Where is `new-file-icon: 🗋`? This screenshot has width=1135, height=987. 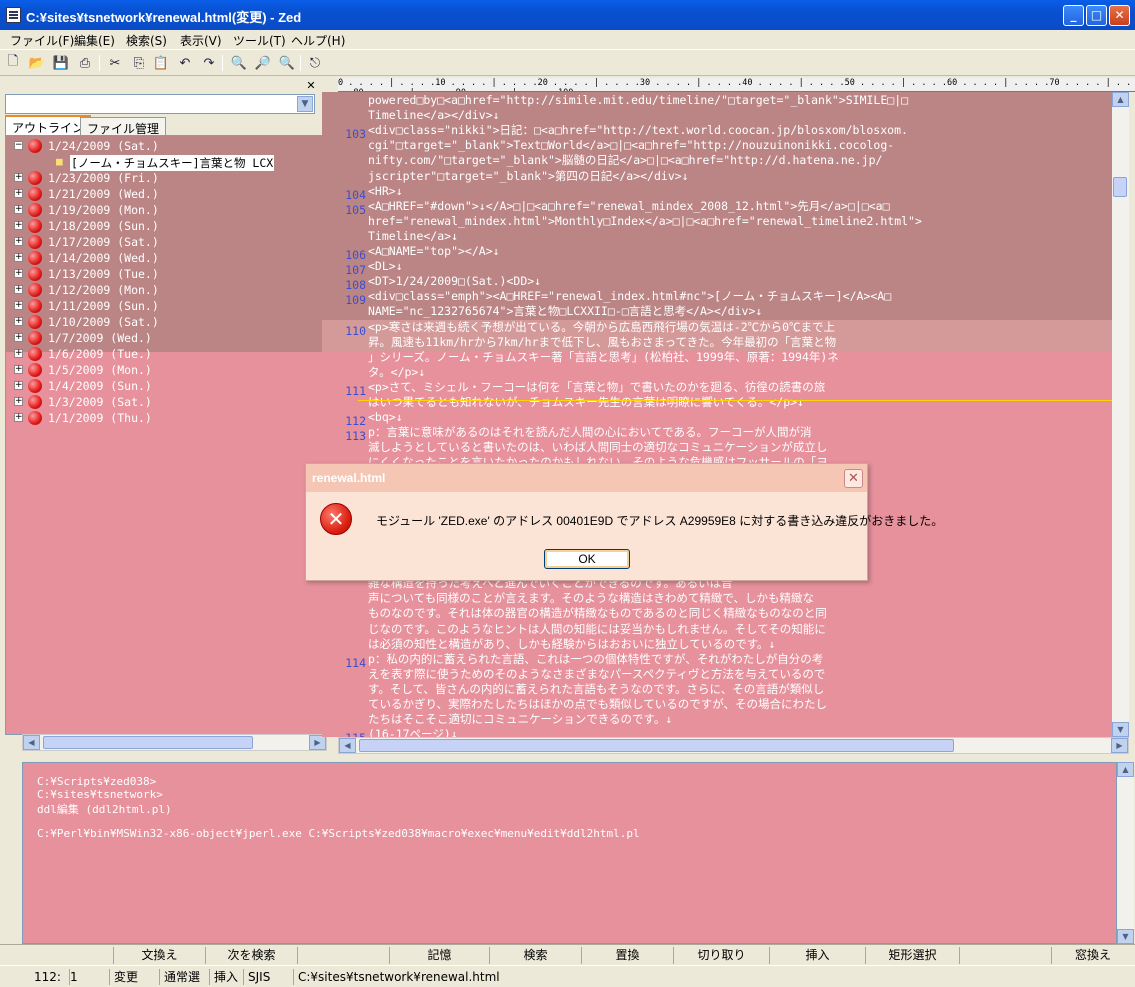
new-file-icon: 🗋 is located at coordinates (13, 63).